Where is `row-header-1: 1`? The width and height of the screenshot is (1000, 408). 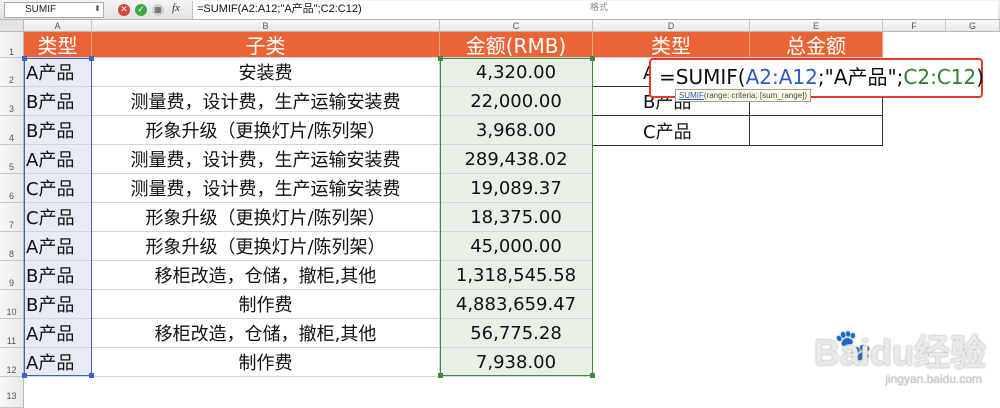
row-header-1: 1 is located at coordinates (12, 45).